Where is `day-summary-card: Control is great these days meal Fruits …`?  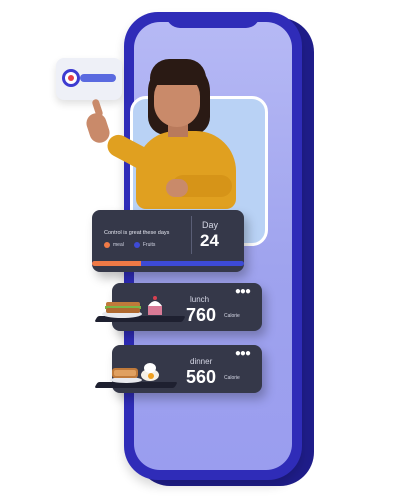
day-summary-card: Control is great these days meal Fruits … is located at coordinates (168, 241).